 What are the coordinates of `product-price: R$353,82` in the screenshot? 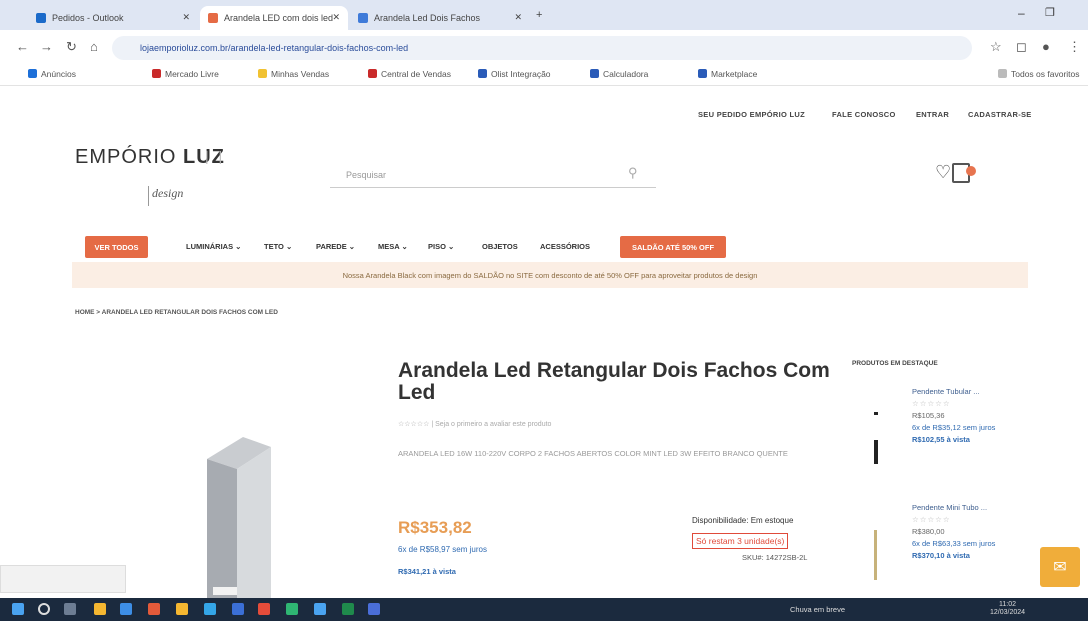 It's located at (435, 527).